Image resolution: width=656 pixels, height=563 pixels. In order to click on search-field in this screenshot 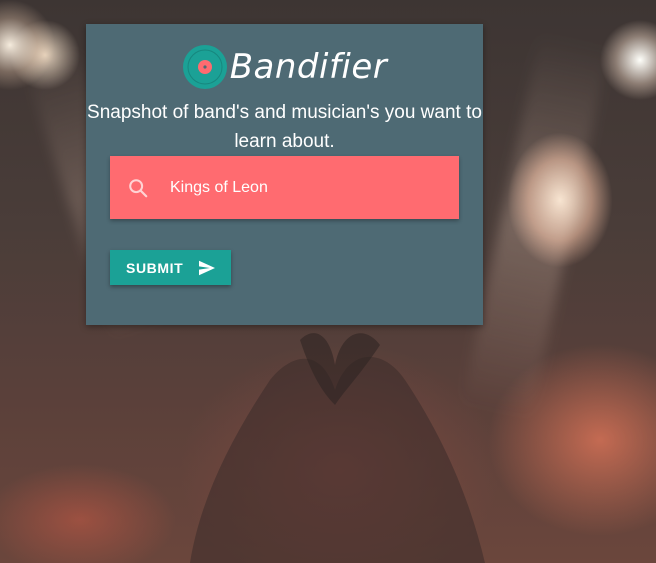, I will do `click(284, 187)`.